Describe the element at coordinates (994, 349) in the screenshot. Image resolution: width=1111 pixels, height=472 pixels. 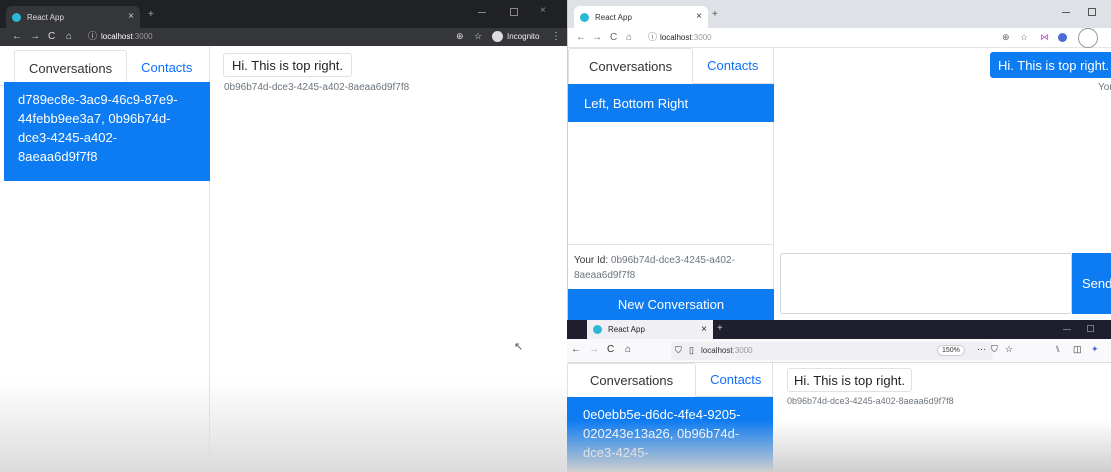
I see `pocket-icon: ⛉` at that location.